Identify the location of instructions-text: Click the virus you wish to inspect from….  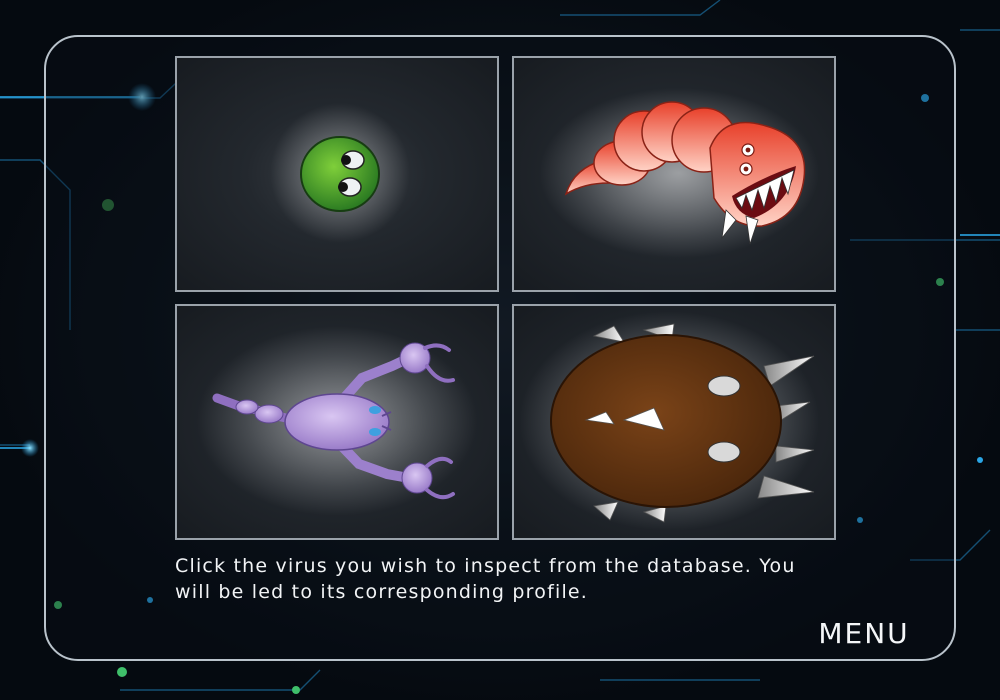
(485, 579).